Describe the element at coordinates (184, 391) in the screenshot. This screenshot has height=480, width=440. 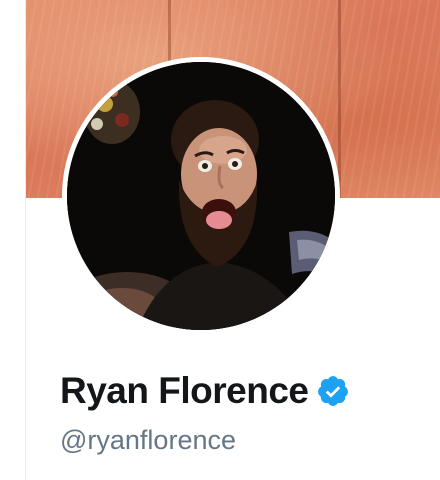
I see `display-name: Ryan Florence` at that location.